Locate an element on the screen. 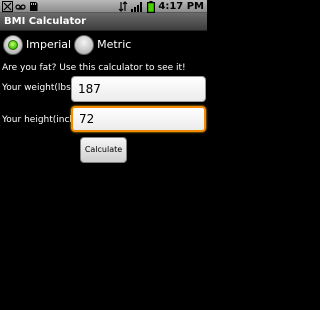 This screenshot has width=320, height=310. height-input is located at coordinates (138, 119).